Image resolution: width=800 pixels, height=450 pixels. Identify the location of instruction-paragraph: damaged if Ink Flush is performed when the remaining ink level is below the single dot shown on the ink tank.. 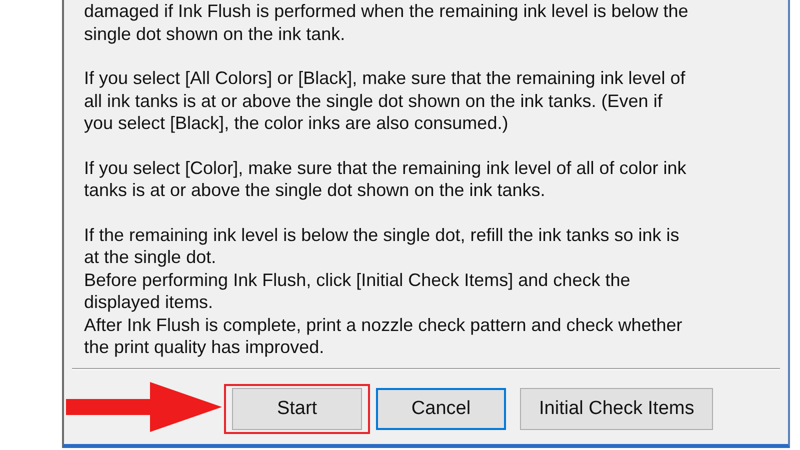
(386, 22).